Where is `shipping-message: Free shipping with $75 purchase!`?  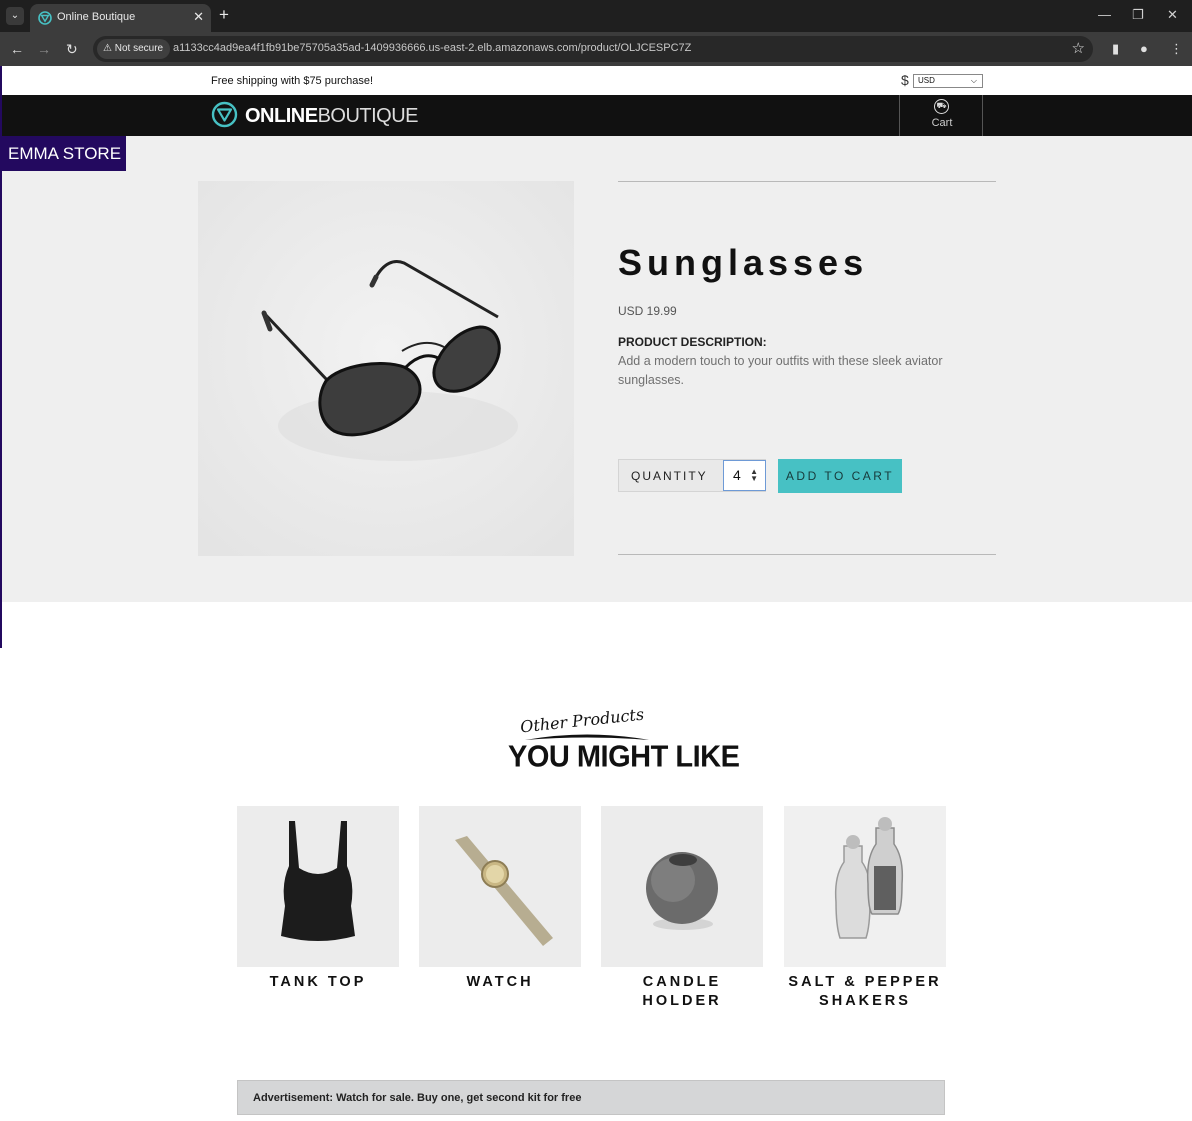
shipping-message: Free shipping with $75 purchase! is located at coordinates (292, 81).